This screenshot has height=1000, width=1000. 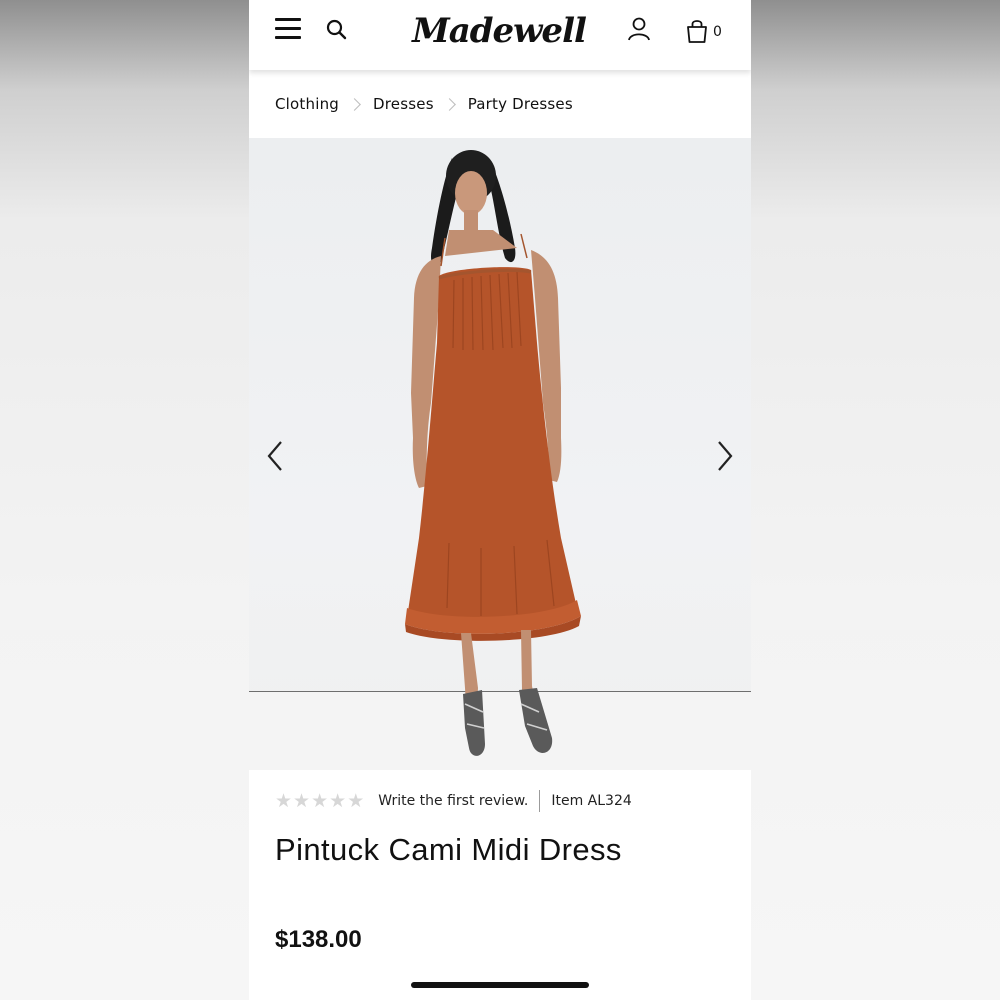 I want to click on product-title: Pintuck Cami Midi Dress, so click(x=448, y=849).